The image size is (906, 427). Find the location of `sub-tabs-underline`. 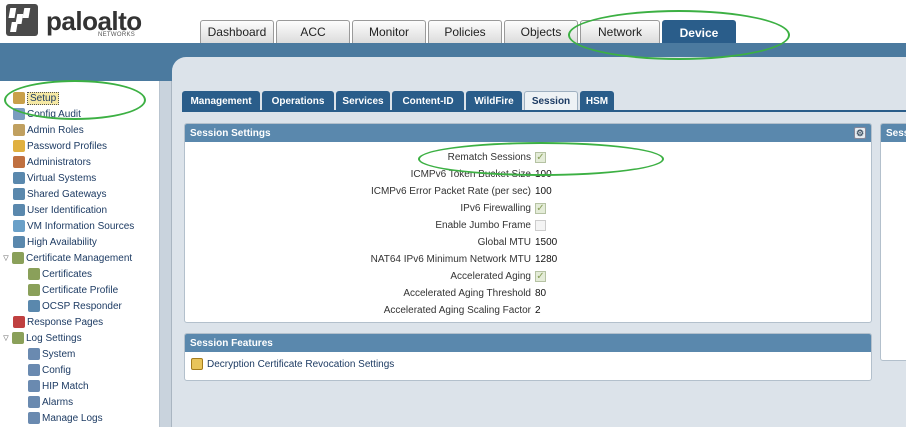

sub-tabs-underline is located at coordinates (544, 111).